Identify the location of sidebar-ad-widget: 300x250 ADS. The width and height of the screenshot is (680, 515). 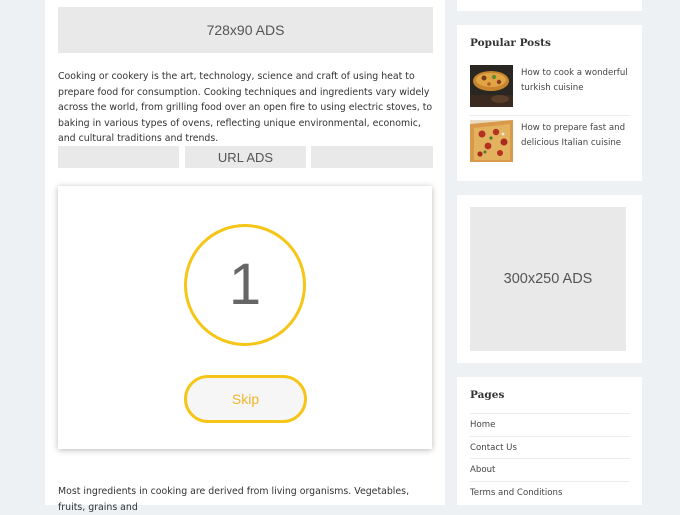
(549, 279).